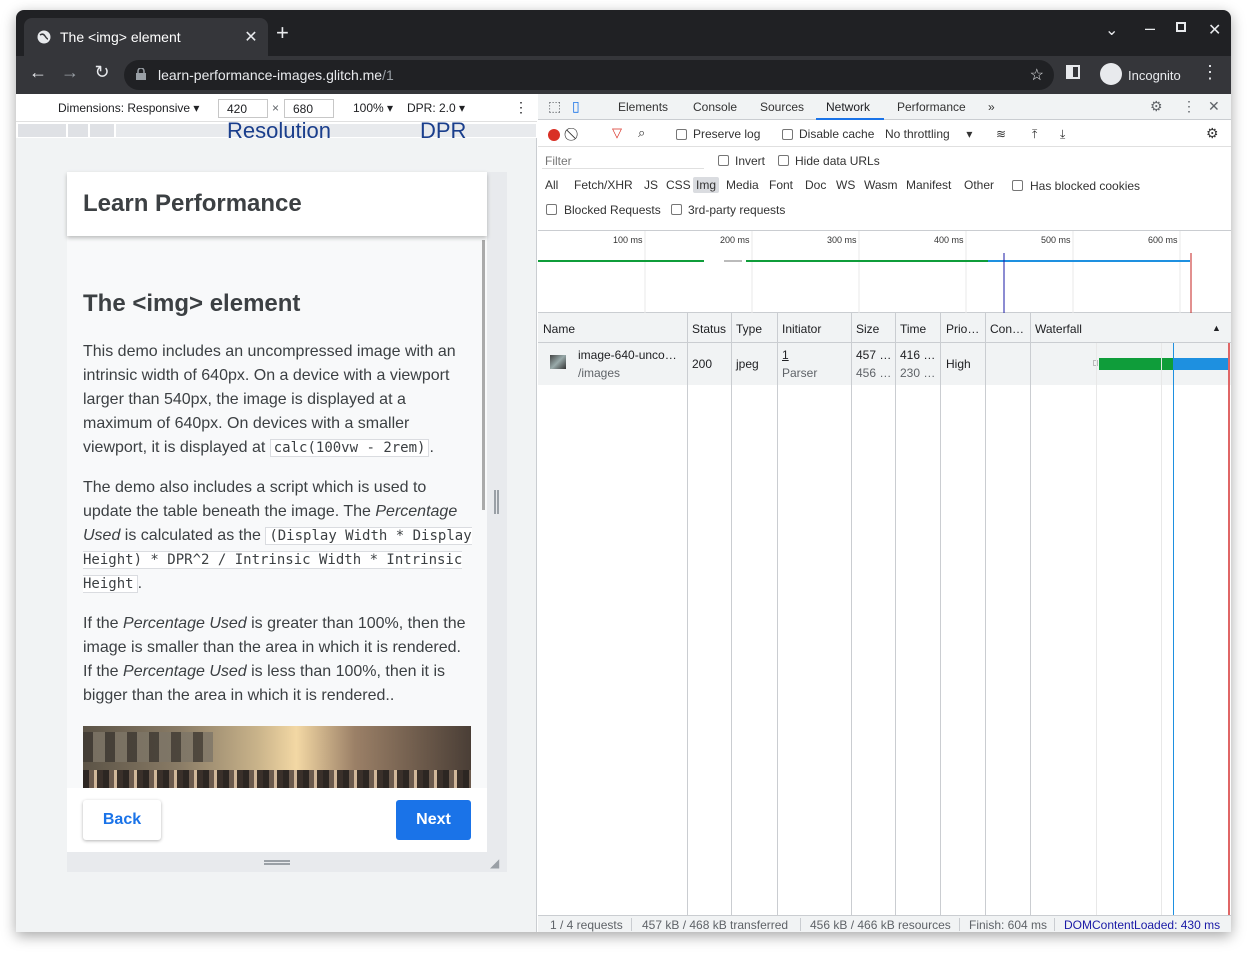 This screenshot has width=1247, height=964. I want to click on tab-elements: Elements, so click(643, 107).